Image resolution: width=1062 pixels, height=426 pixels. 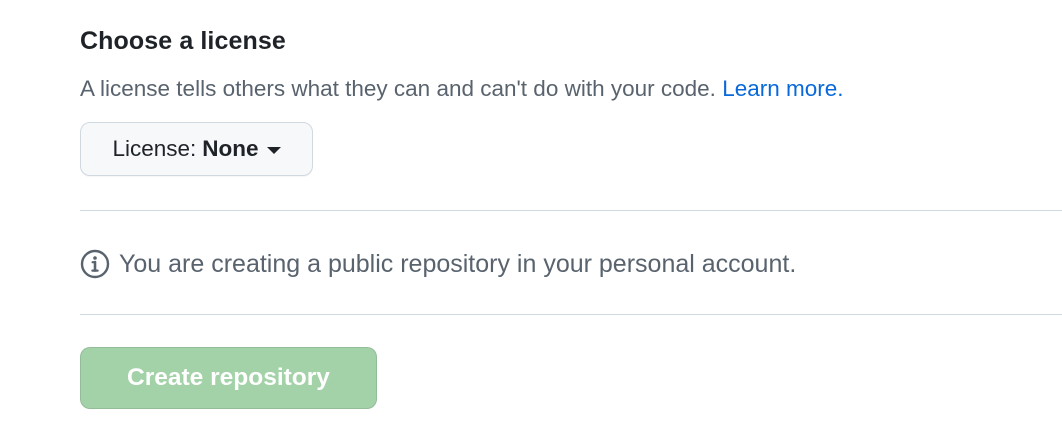 What do you see at coordinates (273, 150) in the screenshot?
I see `caret-down-icon` at bounding box center [273, 150].